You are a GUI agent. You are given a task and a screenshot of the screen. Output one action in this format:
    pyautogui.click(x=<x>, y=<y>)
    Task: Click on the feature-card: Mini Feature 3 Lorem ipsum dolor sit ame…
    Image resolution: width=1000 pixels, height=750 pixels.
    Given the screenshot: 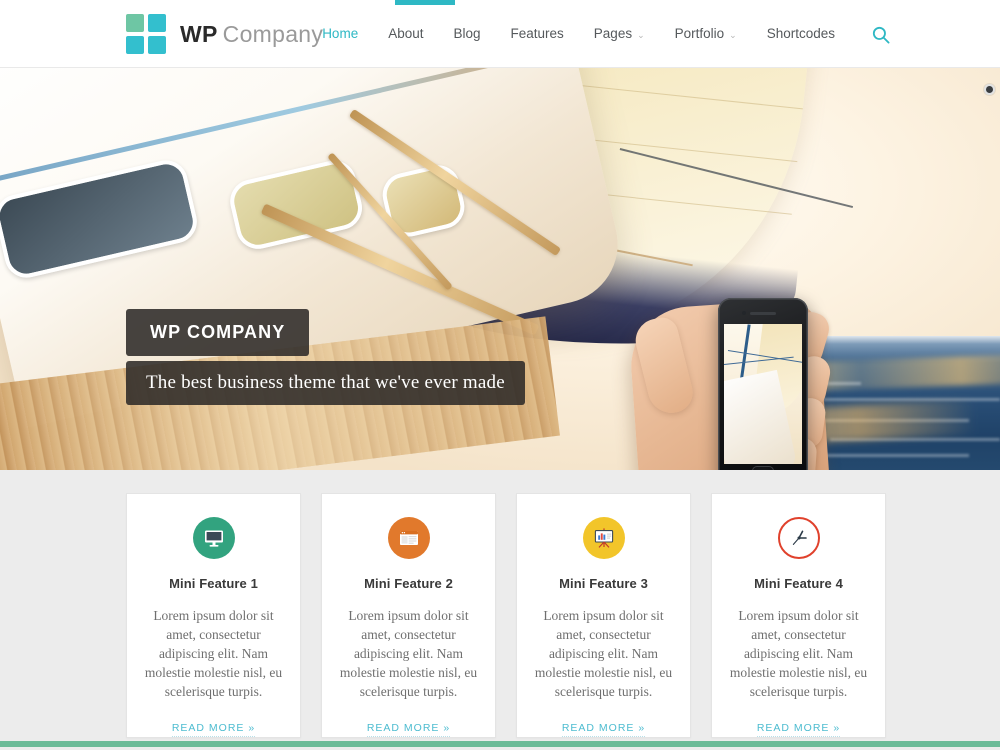 What is the action you would take?
    pyautogui.click(x=603, y=615)
    